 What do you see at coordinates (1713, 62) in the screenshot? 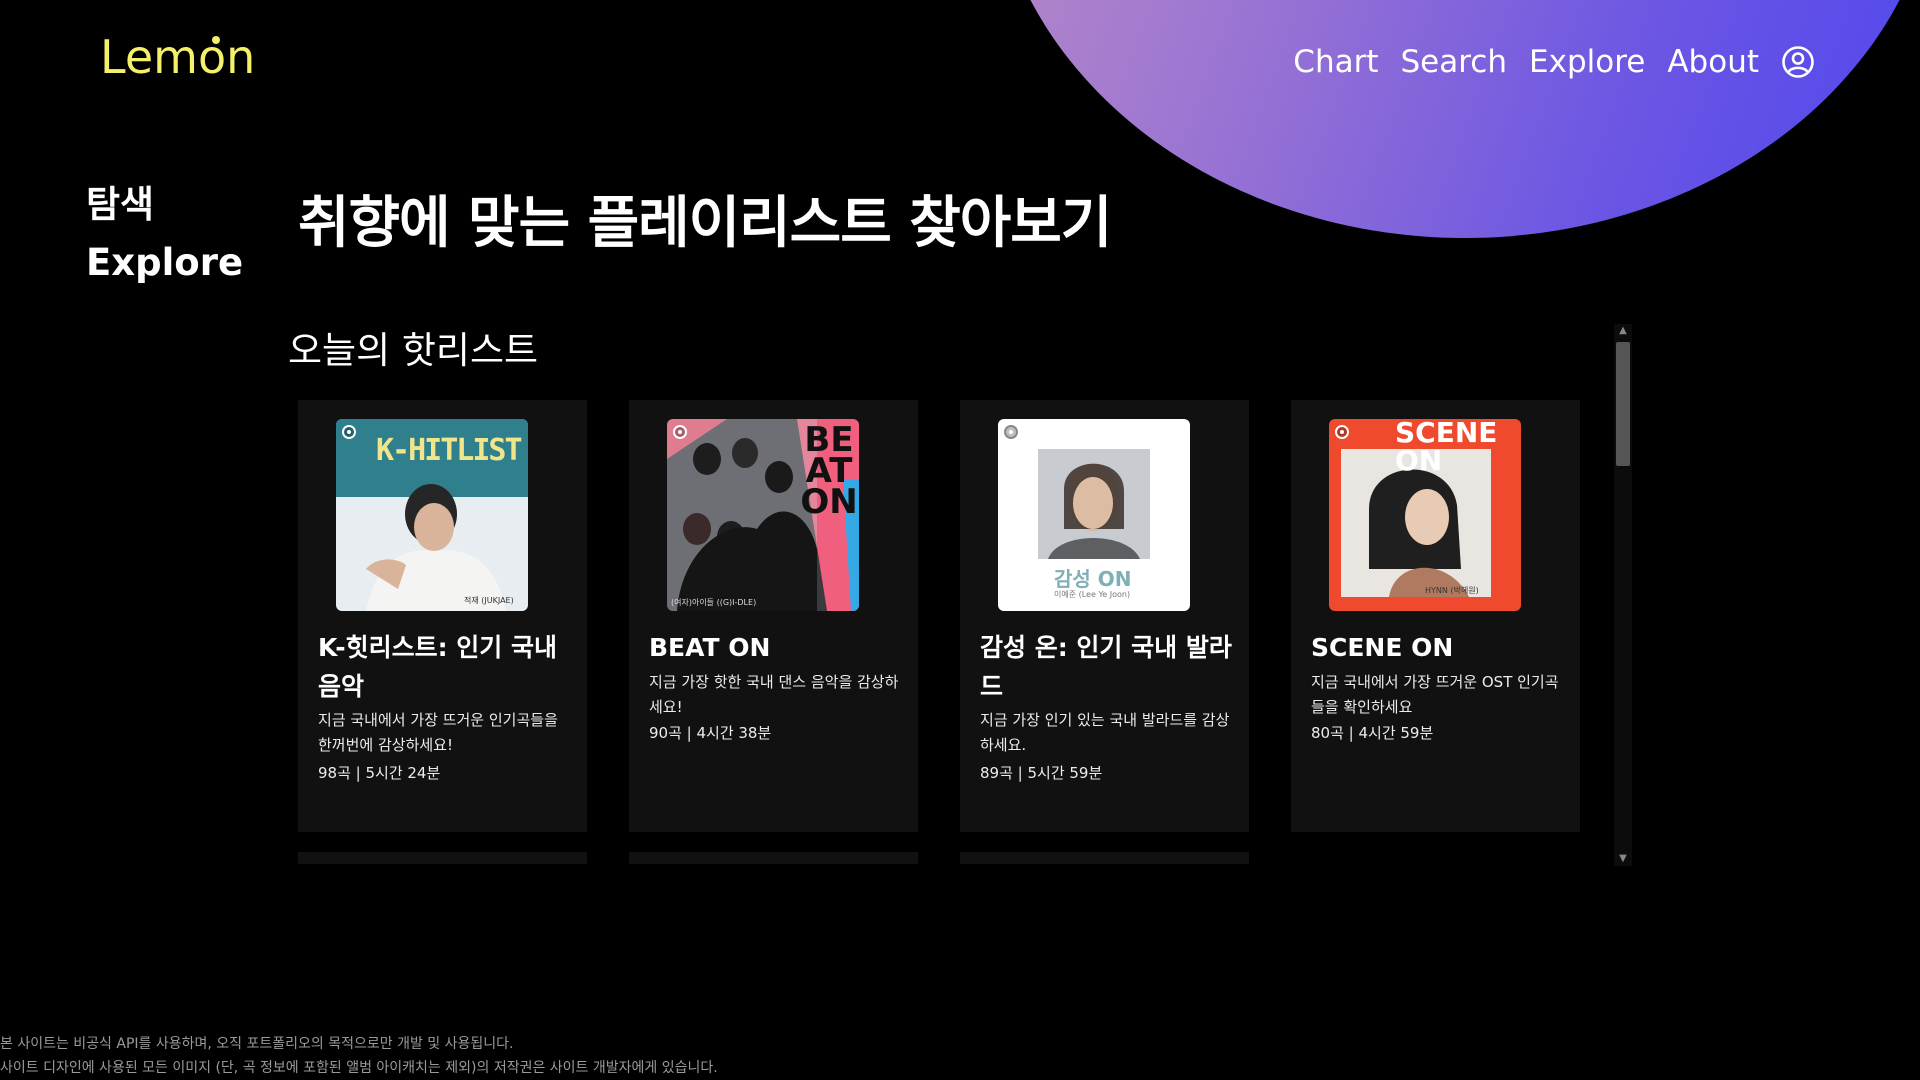
I see `nav-about: About` at bounding box center [1713, 62].